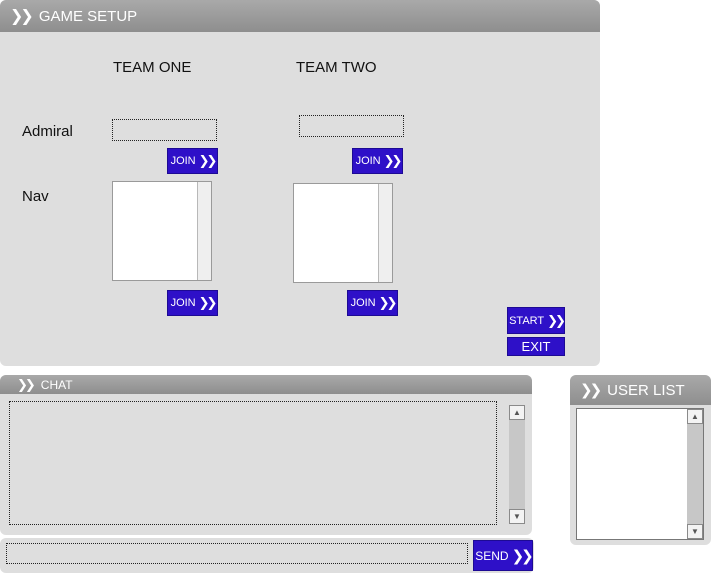 This screenshot has width=711, height=573. Describe the element at coordinates (152, 67) in the screenshot. I see `team-one-heading: TEAM ONE` at that location.